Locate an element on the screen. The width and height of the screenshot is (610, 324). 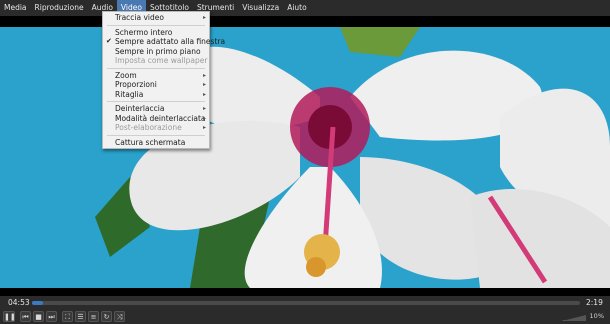
next-icon: ⏭ is located at coordinates (51, 317).